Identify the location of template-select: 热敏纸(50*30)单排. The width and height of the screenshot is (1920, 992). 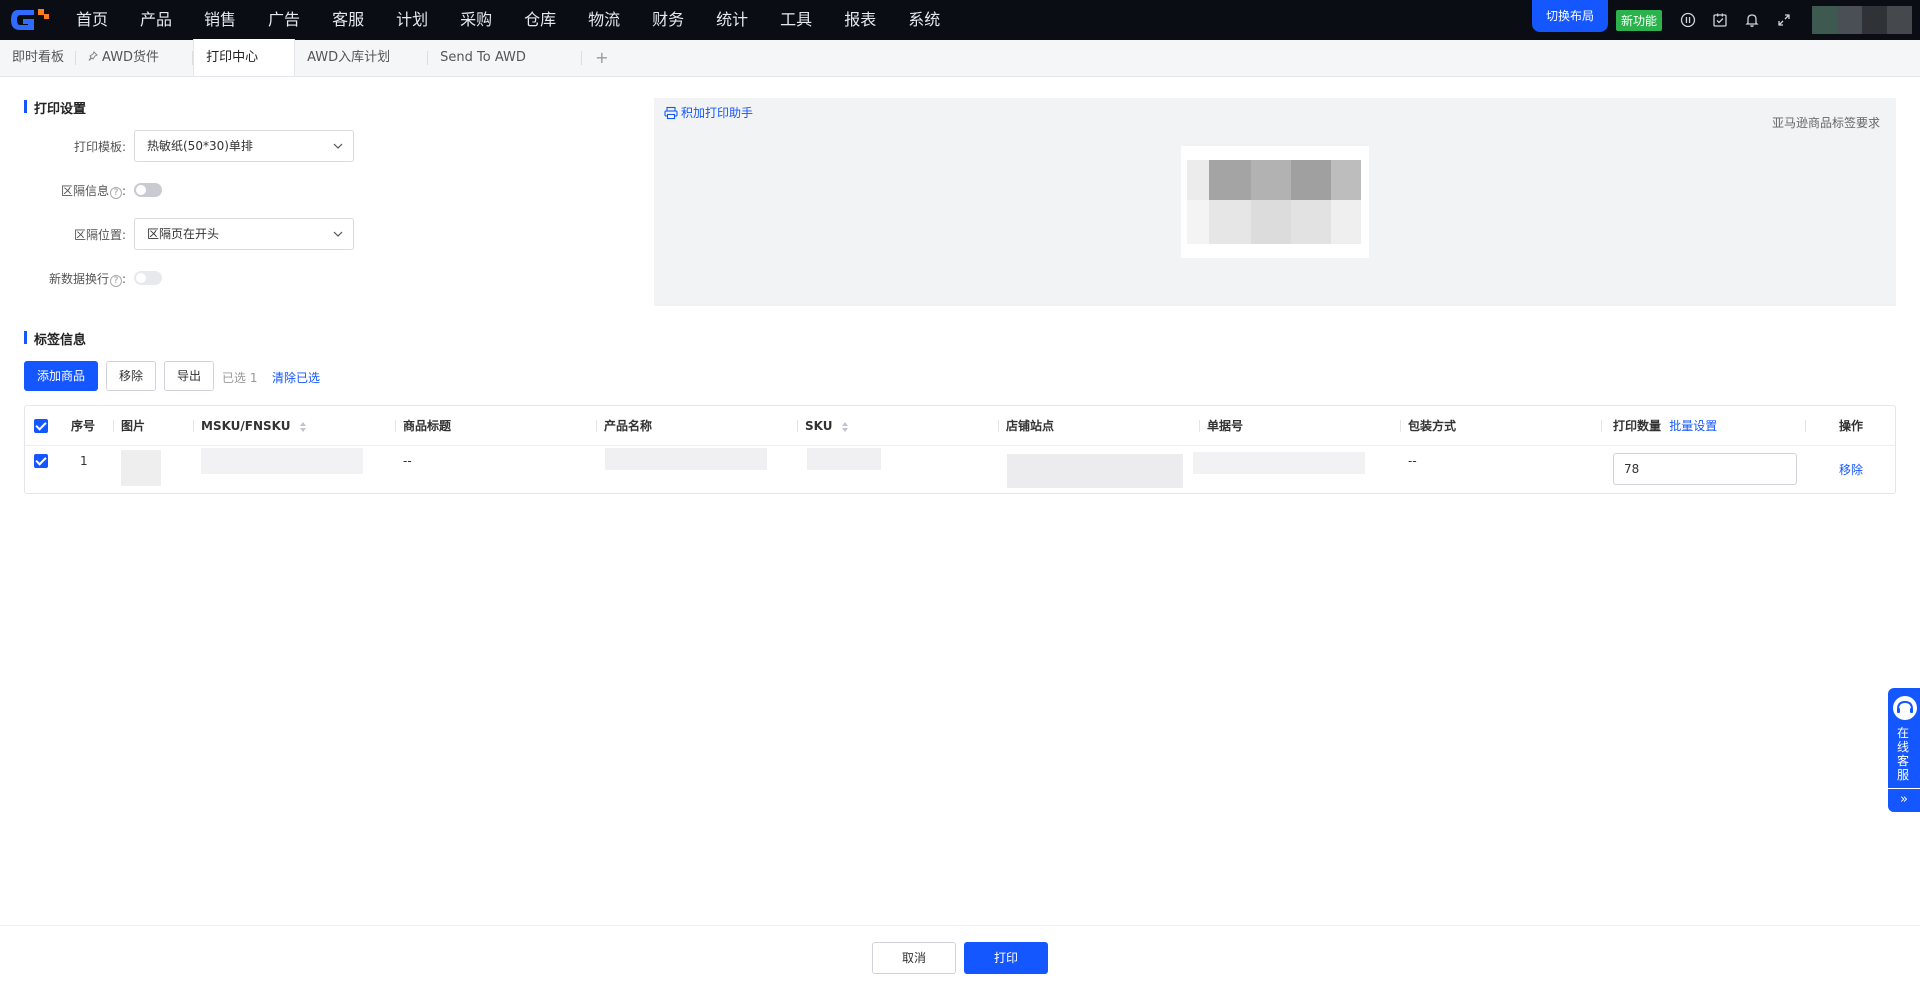
(244, 146).